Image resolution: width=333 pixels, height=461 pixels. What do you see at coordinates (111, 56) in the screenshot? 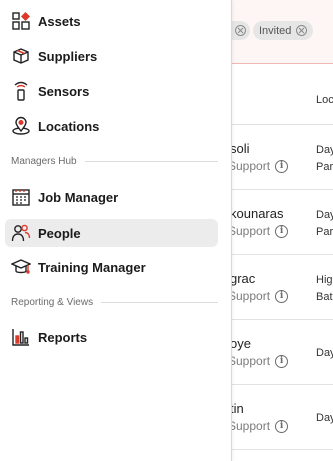
I see `sidebar-item-suppliers: Suppliers` at bounding box center [111, 56].